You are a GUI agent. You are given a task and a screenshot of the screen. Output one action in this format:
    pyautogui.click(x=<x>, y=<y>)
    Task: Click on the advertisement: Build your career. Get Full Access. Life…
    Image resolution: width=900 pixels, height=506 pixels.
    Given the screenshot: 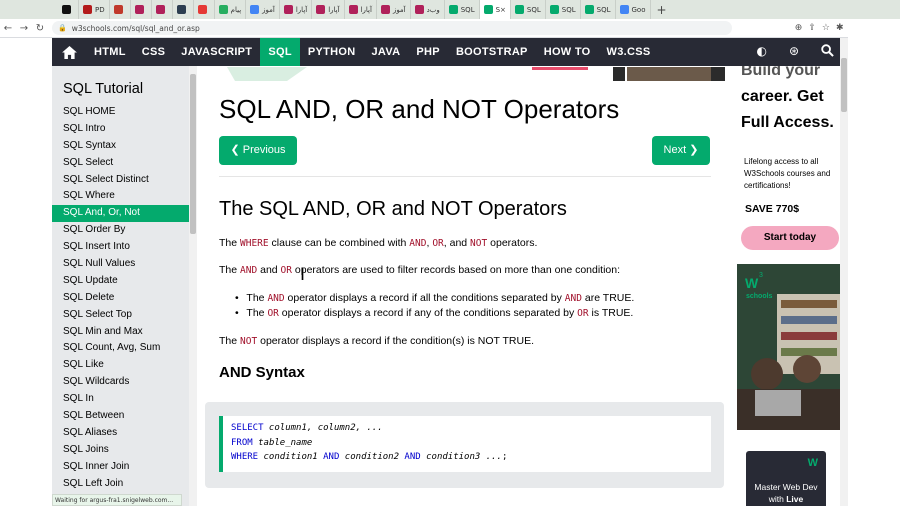 What is the action you would take?
    pyautogui.click(x=788, y=286)
    